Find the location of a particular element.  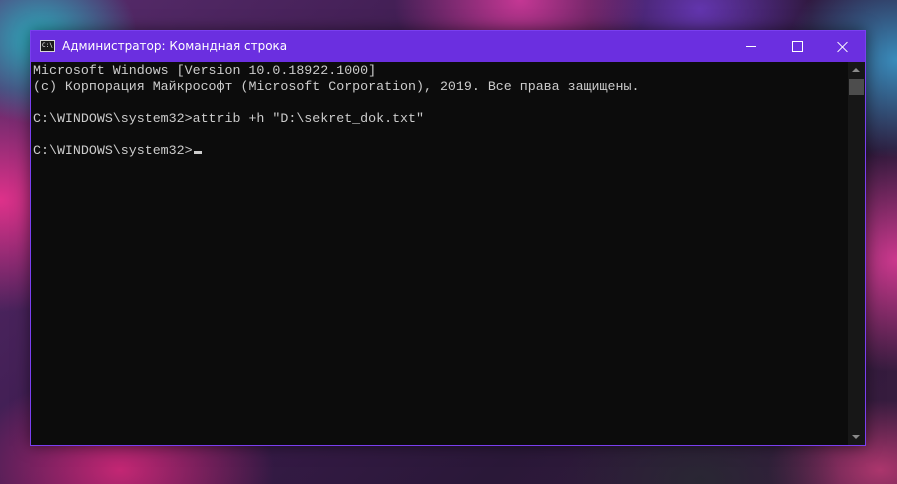

close-button is located at coordinates (843, 46).